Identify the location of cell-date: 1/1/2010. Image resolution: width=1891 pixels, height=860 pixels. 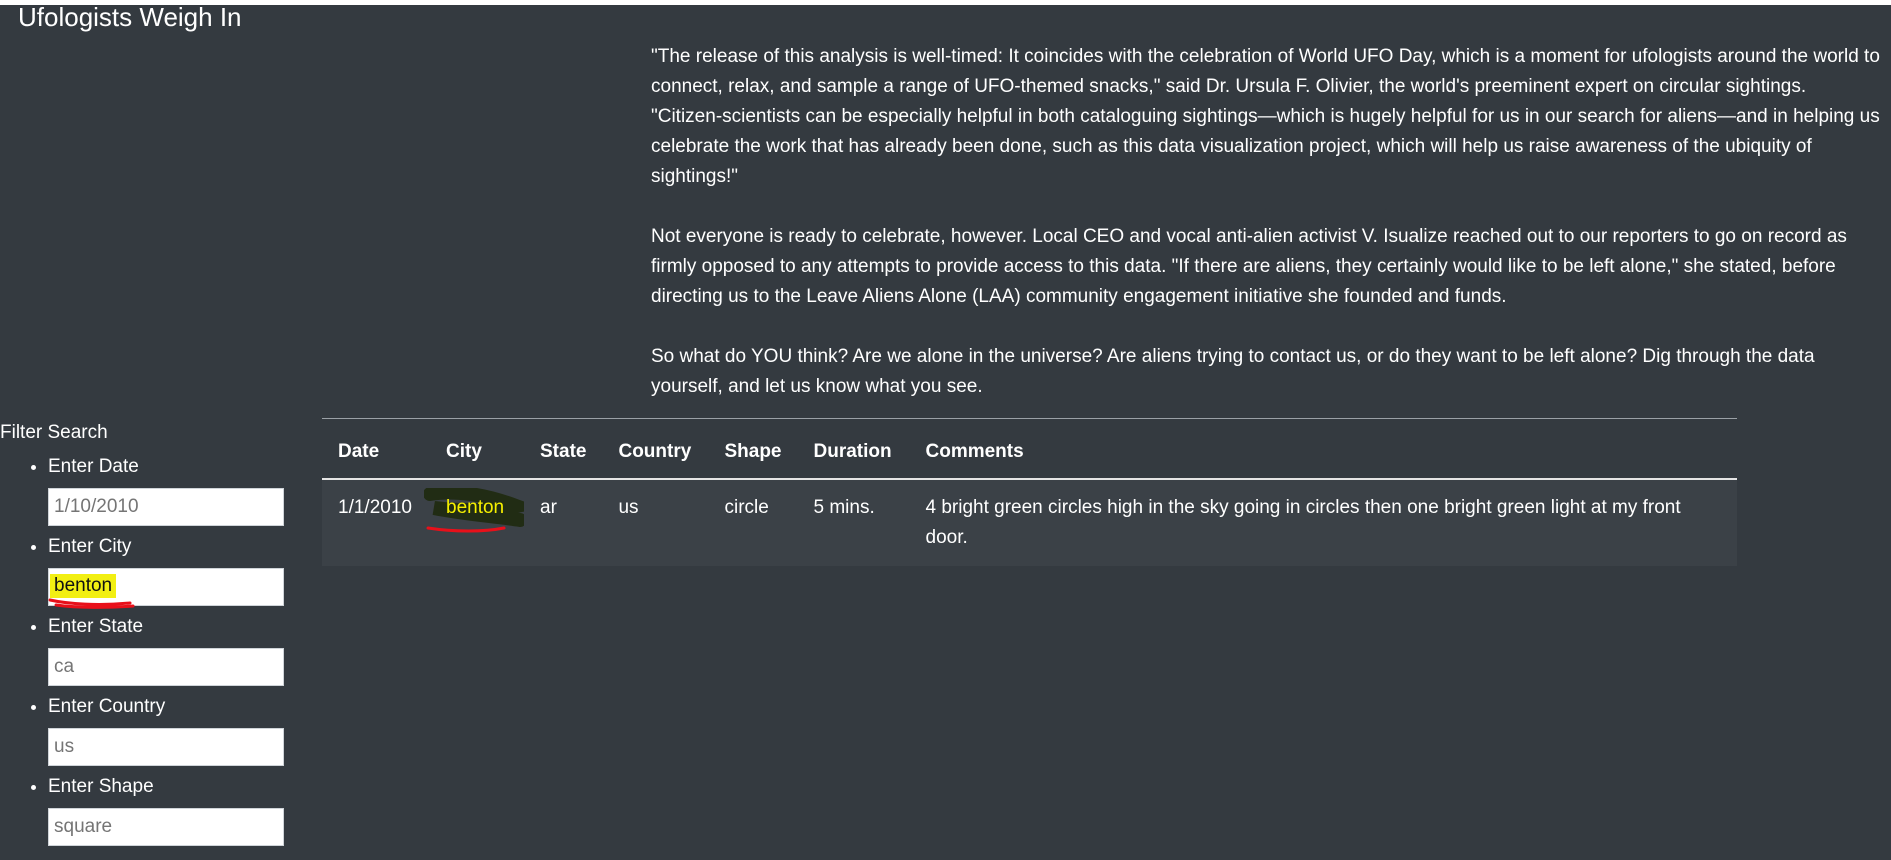
(375, 507).